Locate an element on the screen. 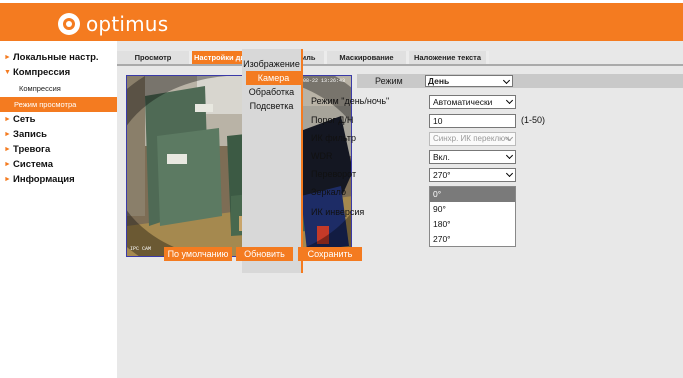 This screenshot has width=683, height=378. sidebar-subitem-view-mode: Режим просмотра is located at coordinates (58, 104).